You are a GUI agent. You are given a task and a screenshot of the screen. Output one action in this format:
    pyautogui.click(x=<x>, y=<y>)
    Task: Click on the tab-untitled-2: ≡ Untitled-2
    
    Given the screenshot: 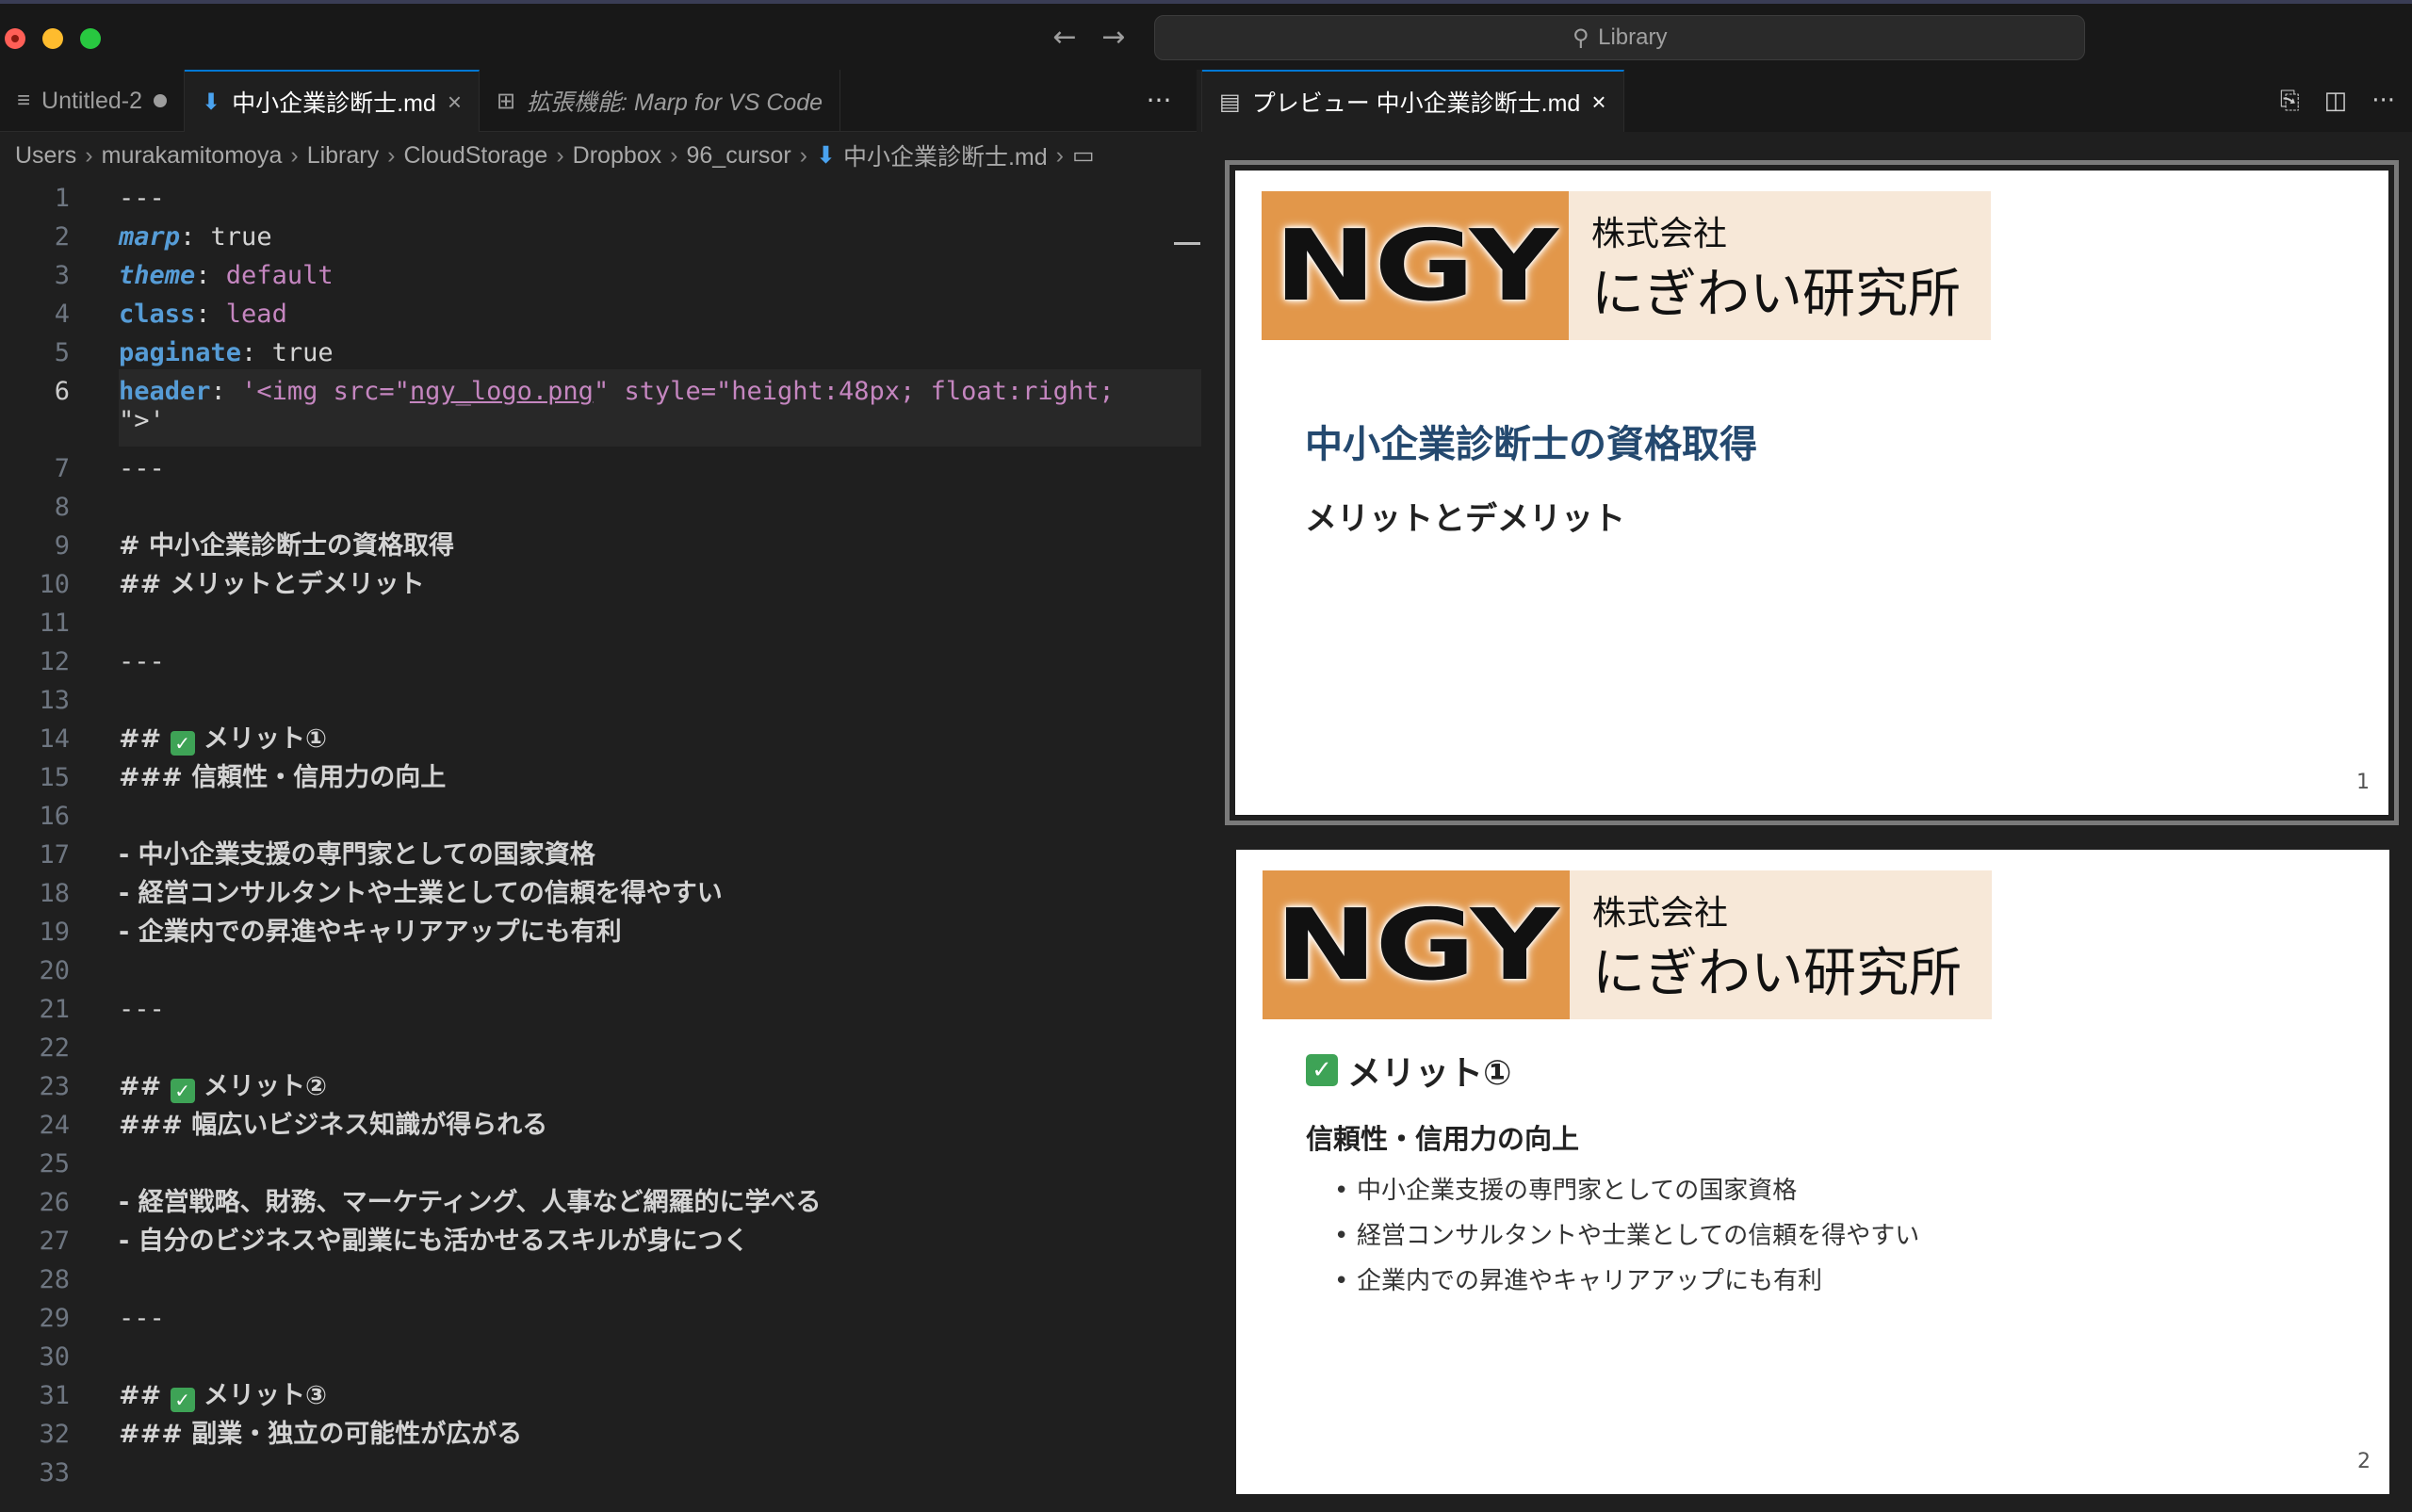 What is the action you would take?
    pyautogui.click(x=93, y=101)
    